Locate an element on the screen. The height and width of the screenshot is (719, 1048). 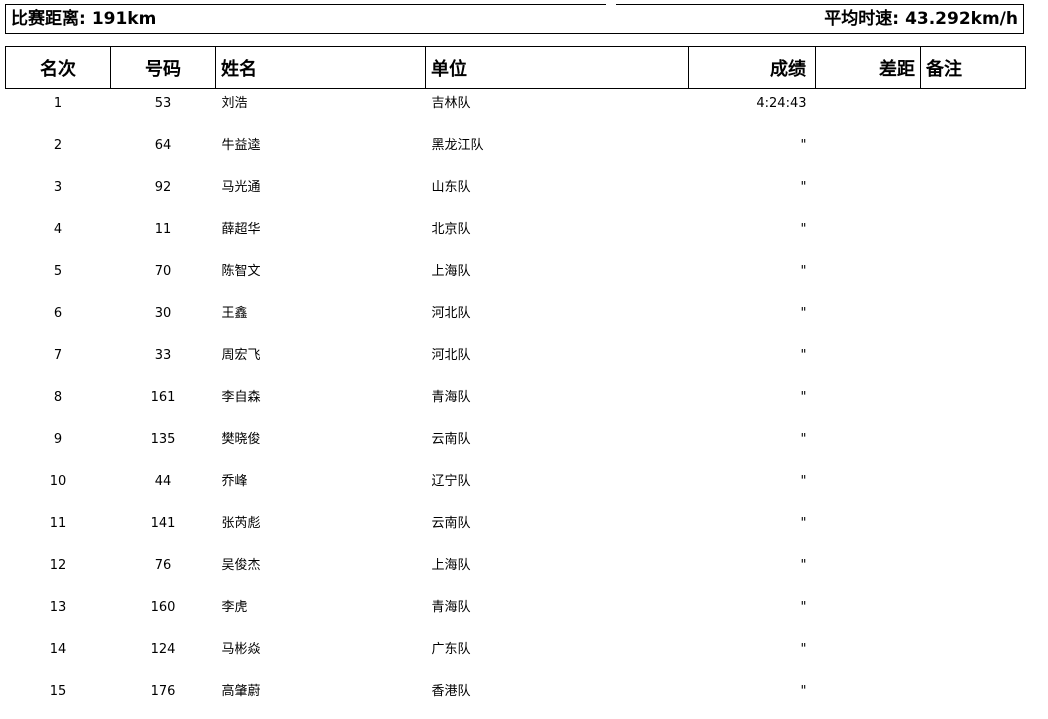
cell-rank: 15 is located at coordinates (58, 691).